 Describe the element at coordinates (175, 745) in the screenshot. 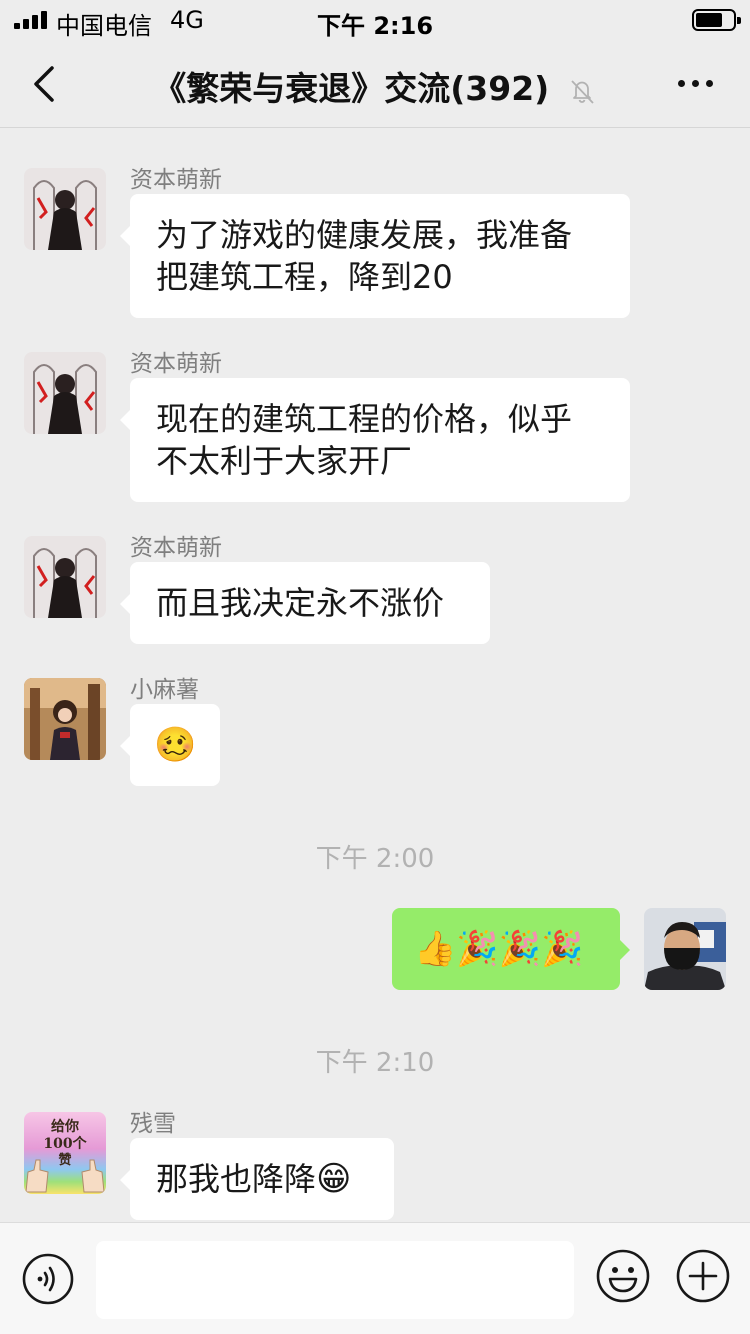

I see `emoji: 🥴` at that location.